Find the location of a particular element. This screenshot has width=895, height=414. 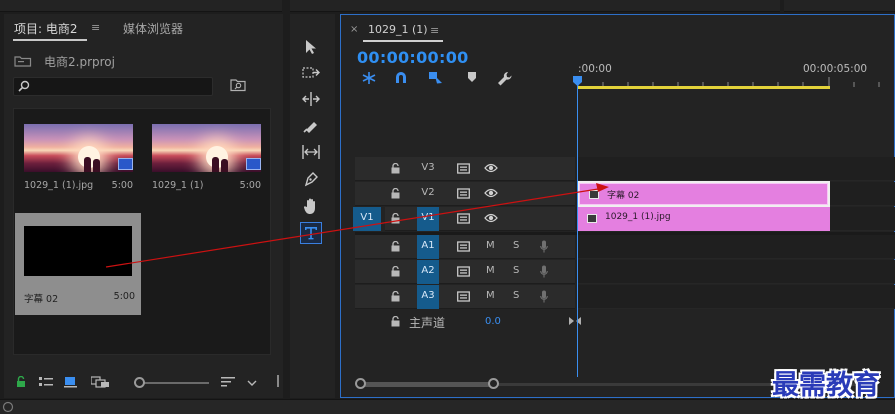

pen-tool-icon is located at coordinates (311, 179).